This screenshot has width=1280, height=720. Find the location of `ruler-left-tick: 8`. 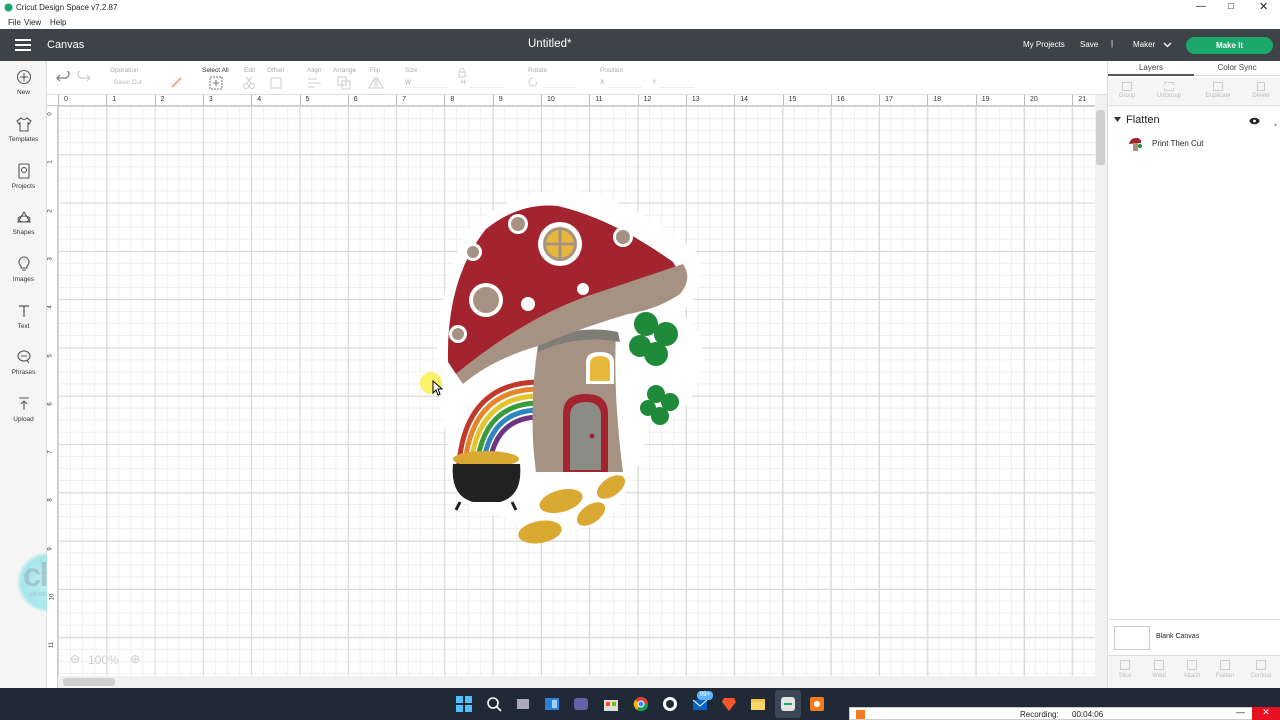

ruler-left-tick: 8 is located at coordinates (50, 500).